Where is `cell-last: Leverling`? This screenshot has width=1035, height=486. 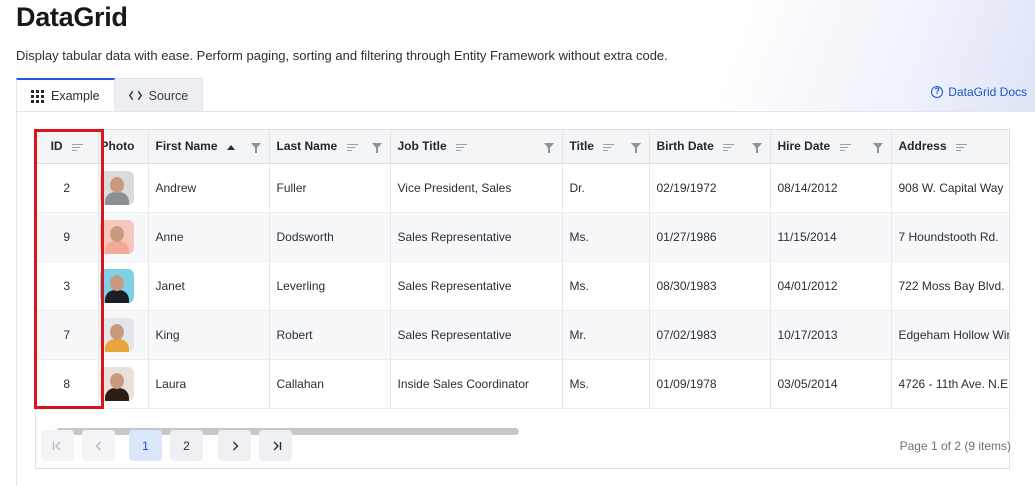 cell-last: Leverling is located at coordinates (330, 286).